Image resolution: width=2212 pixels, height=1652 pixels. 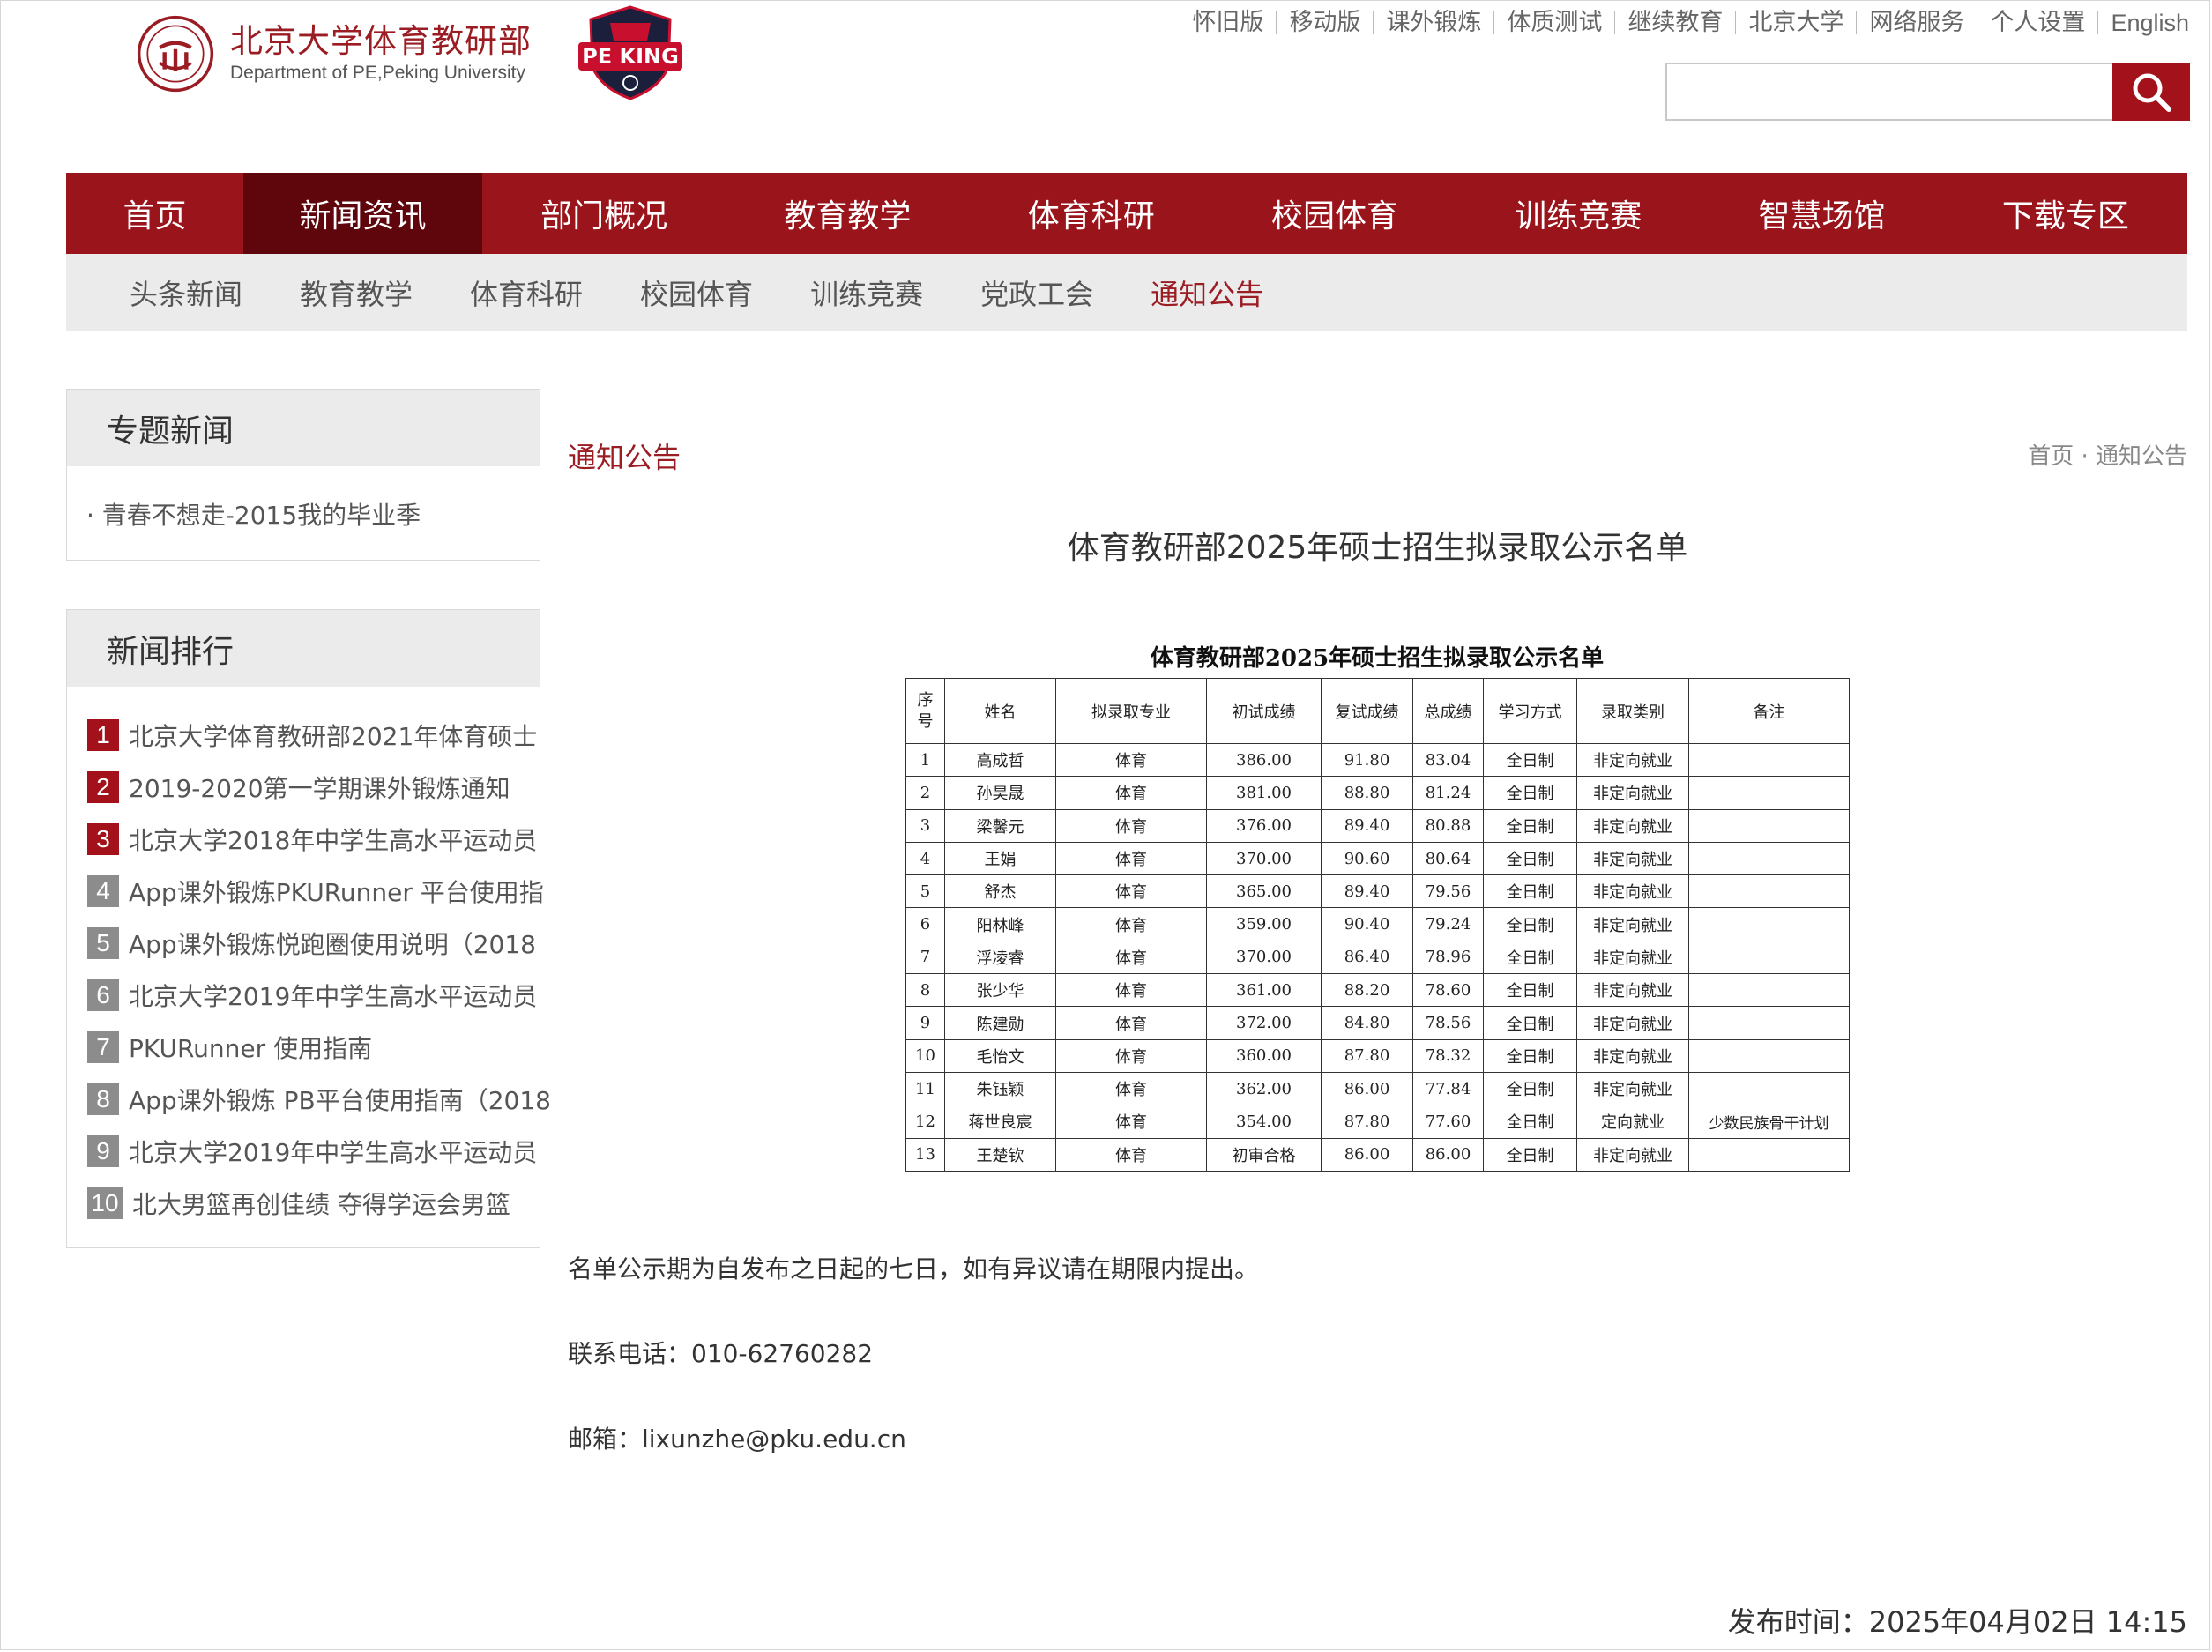 What do you see at coordinates (186, 292) in the screenshot?
I see `subnav-headlines: 头条新闻` at bounding box center [186, 292].